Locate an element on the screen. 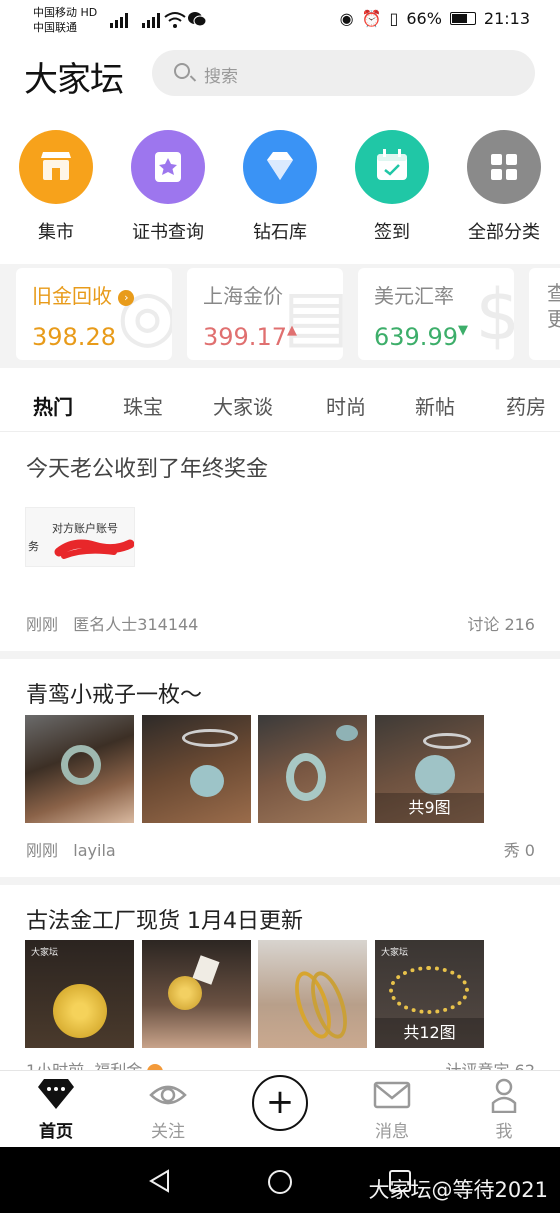  price-name: 查 更 is located at coordinates (553, 306).